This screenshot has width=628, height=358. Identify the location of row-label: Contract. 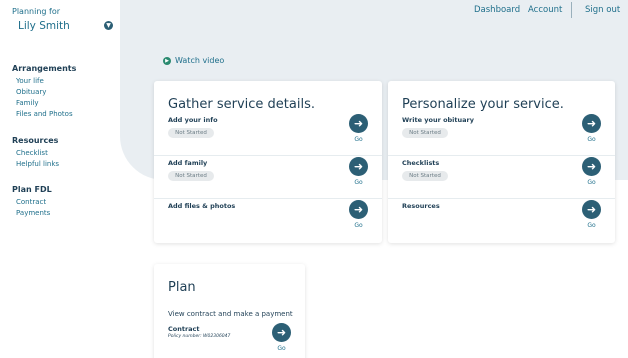
(184, 329).